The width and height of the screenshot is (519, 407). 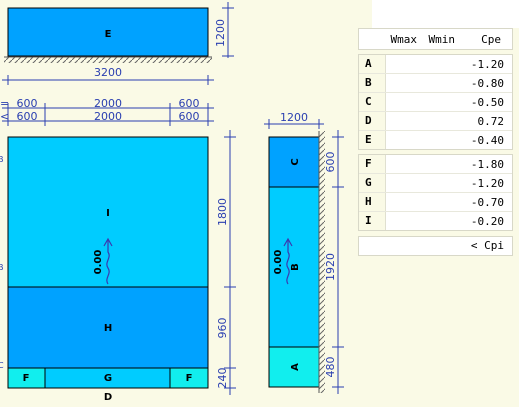 I want to click on cpe-row: E -0.40, so click(x=435, y=140).